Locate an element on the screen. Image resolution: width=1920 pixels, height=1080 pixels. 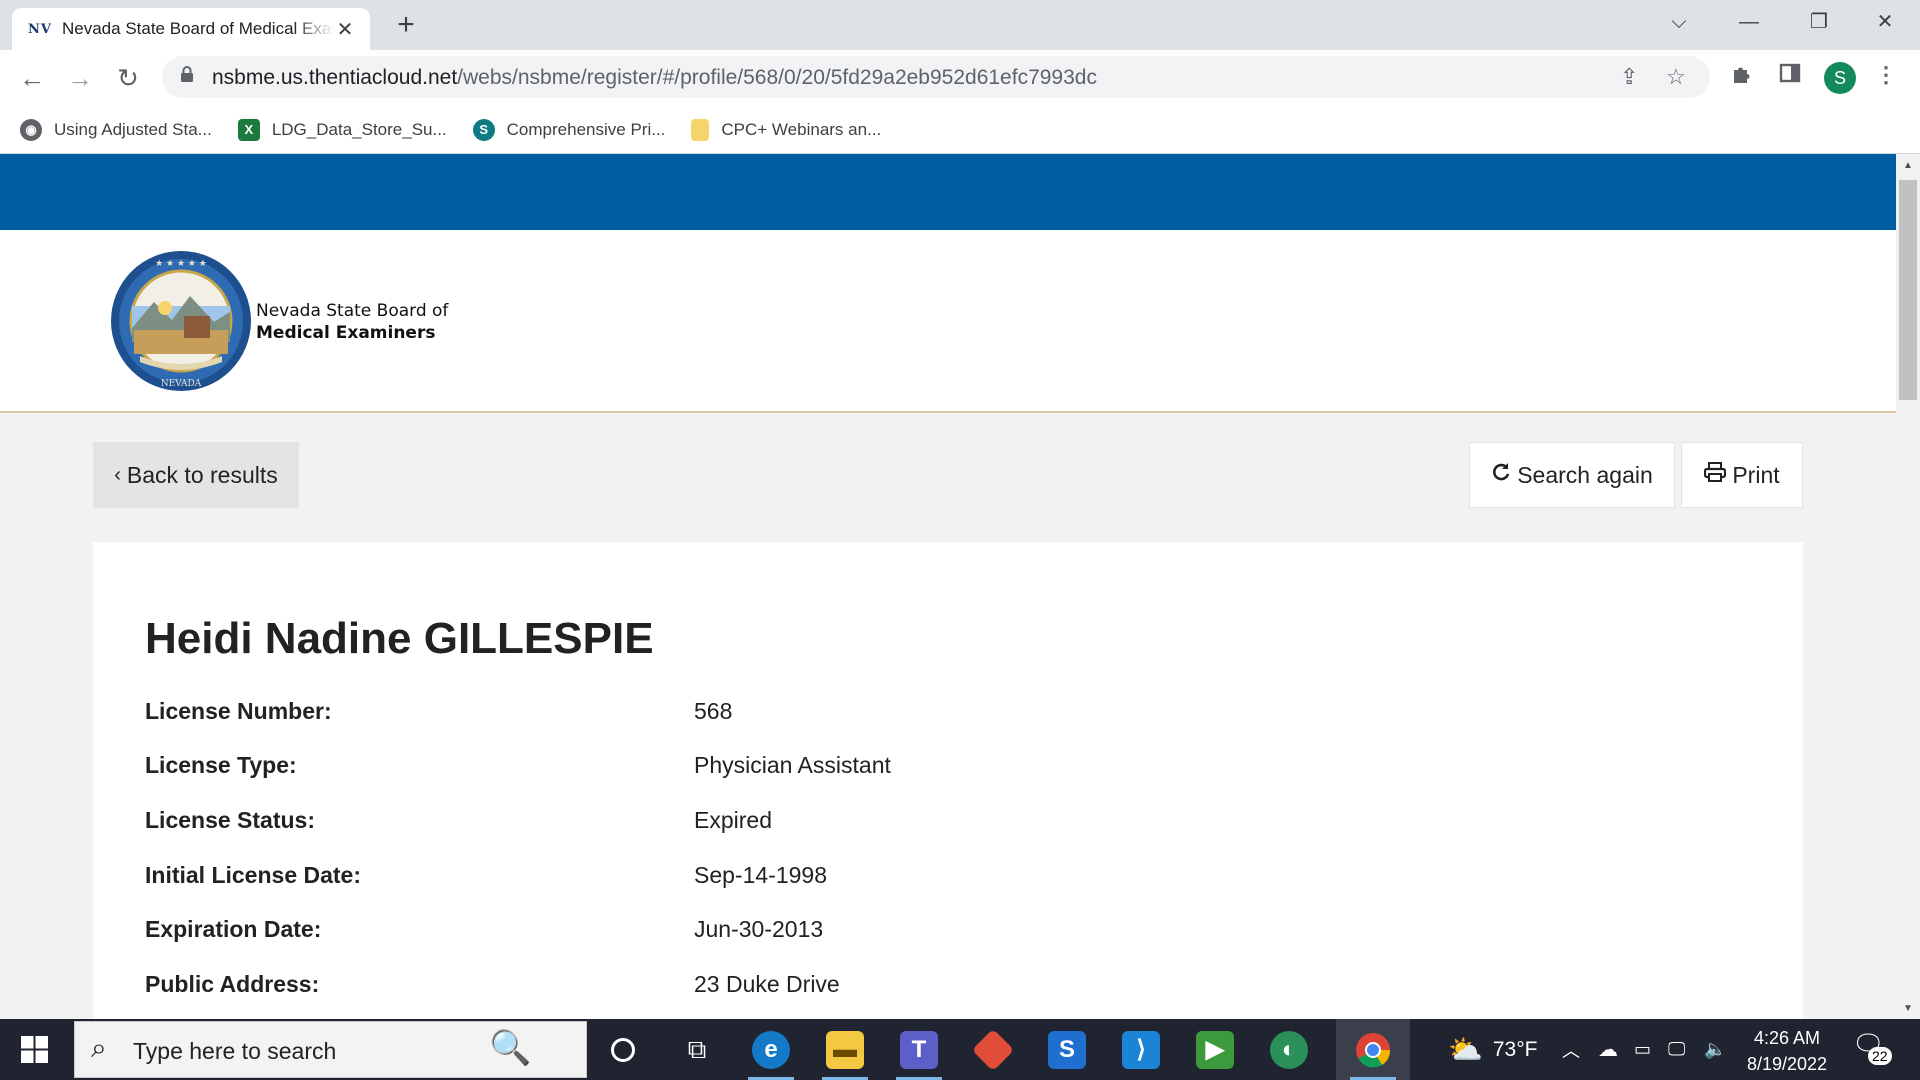
svg-text: NEVADA is located at coordinates (181, 384).